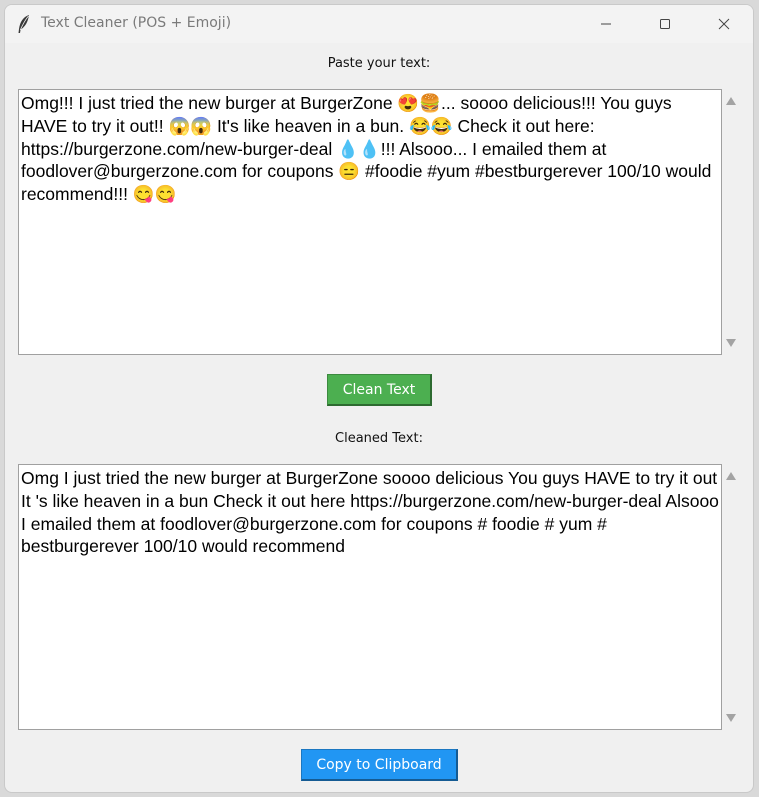 This screenshot has height=797, width=759. I want to click on input-scrollbar, so click(731, 222).